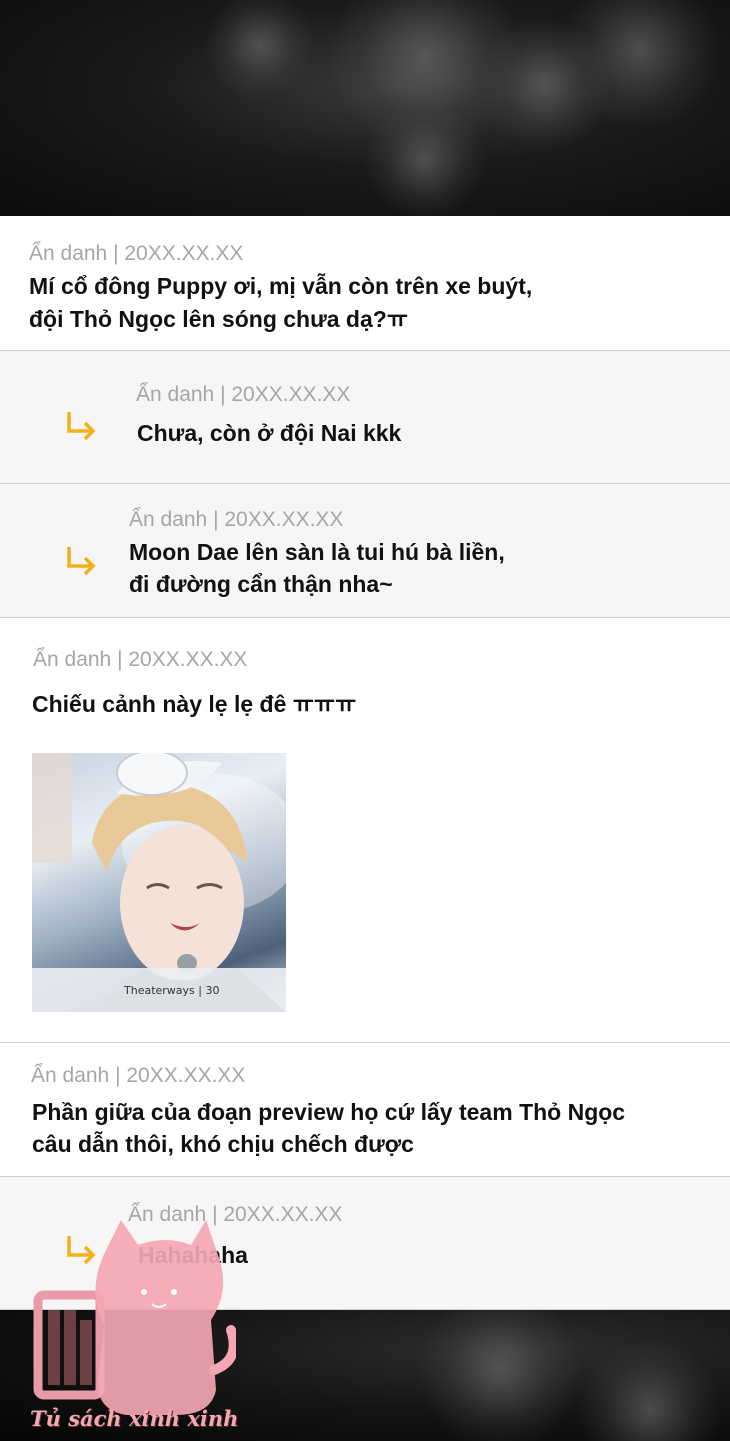 The image size is (730, 1441). Describe the element at coordinates (134, 1317) in the screenshot. I see `pink-cat-bookshelf-logo-icon` at that location.